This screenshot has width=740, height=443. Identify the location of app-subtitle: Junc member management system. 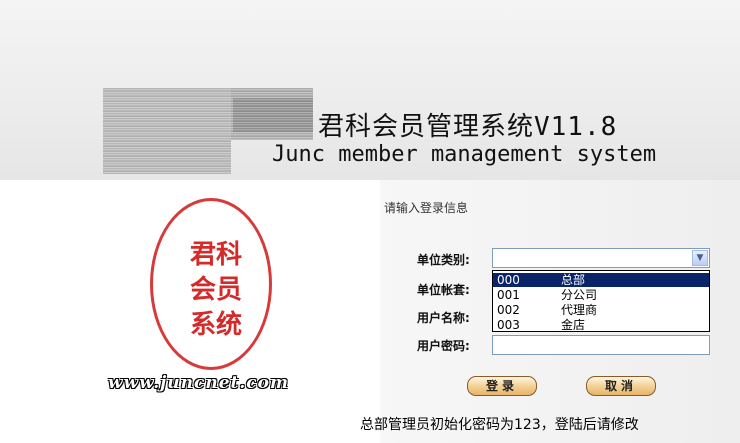
(464, 154).